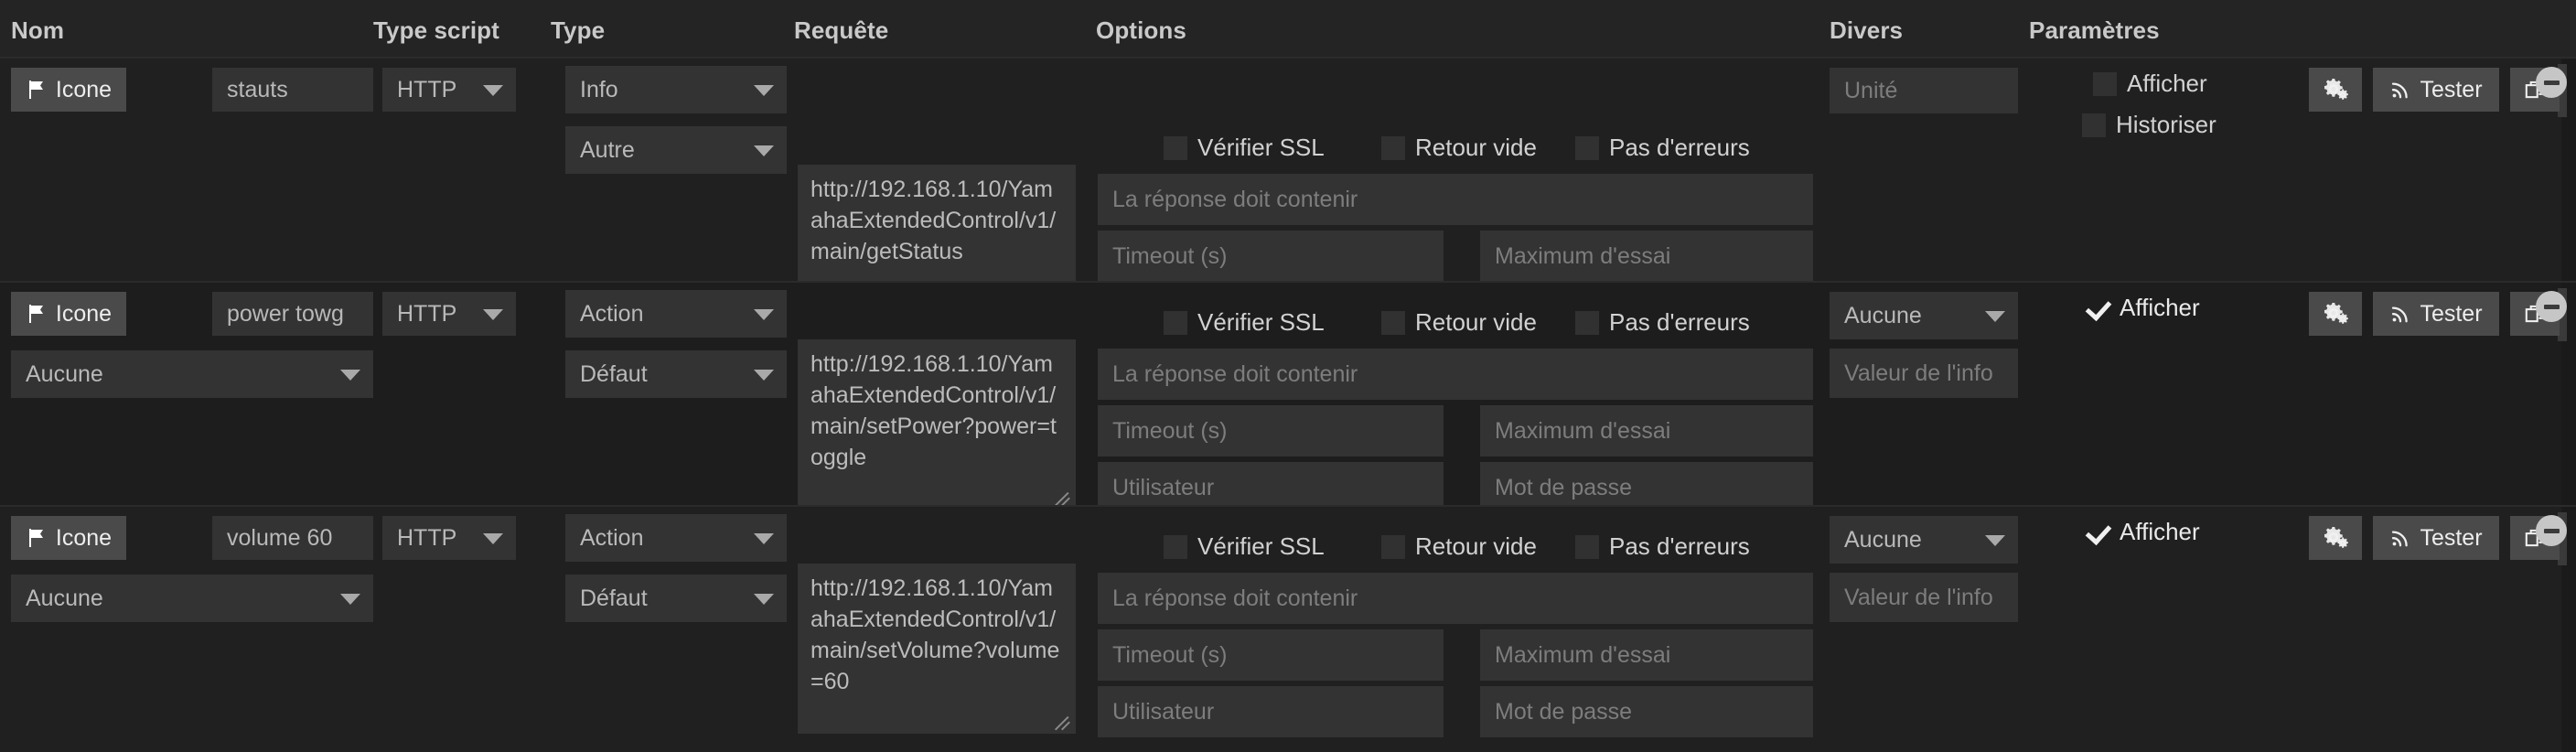  Describe the element at coordinates (65, 373) in the screenshot. I see `unit-select-value: Aucune` at that location.